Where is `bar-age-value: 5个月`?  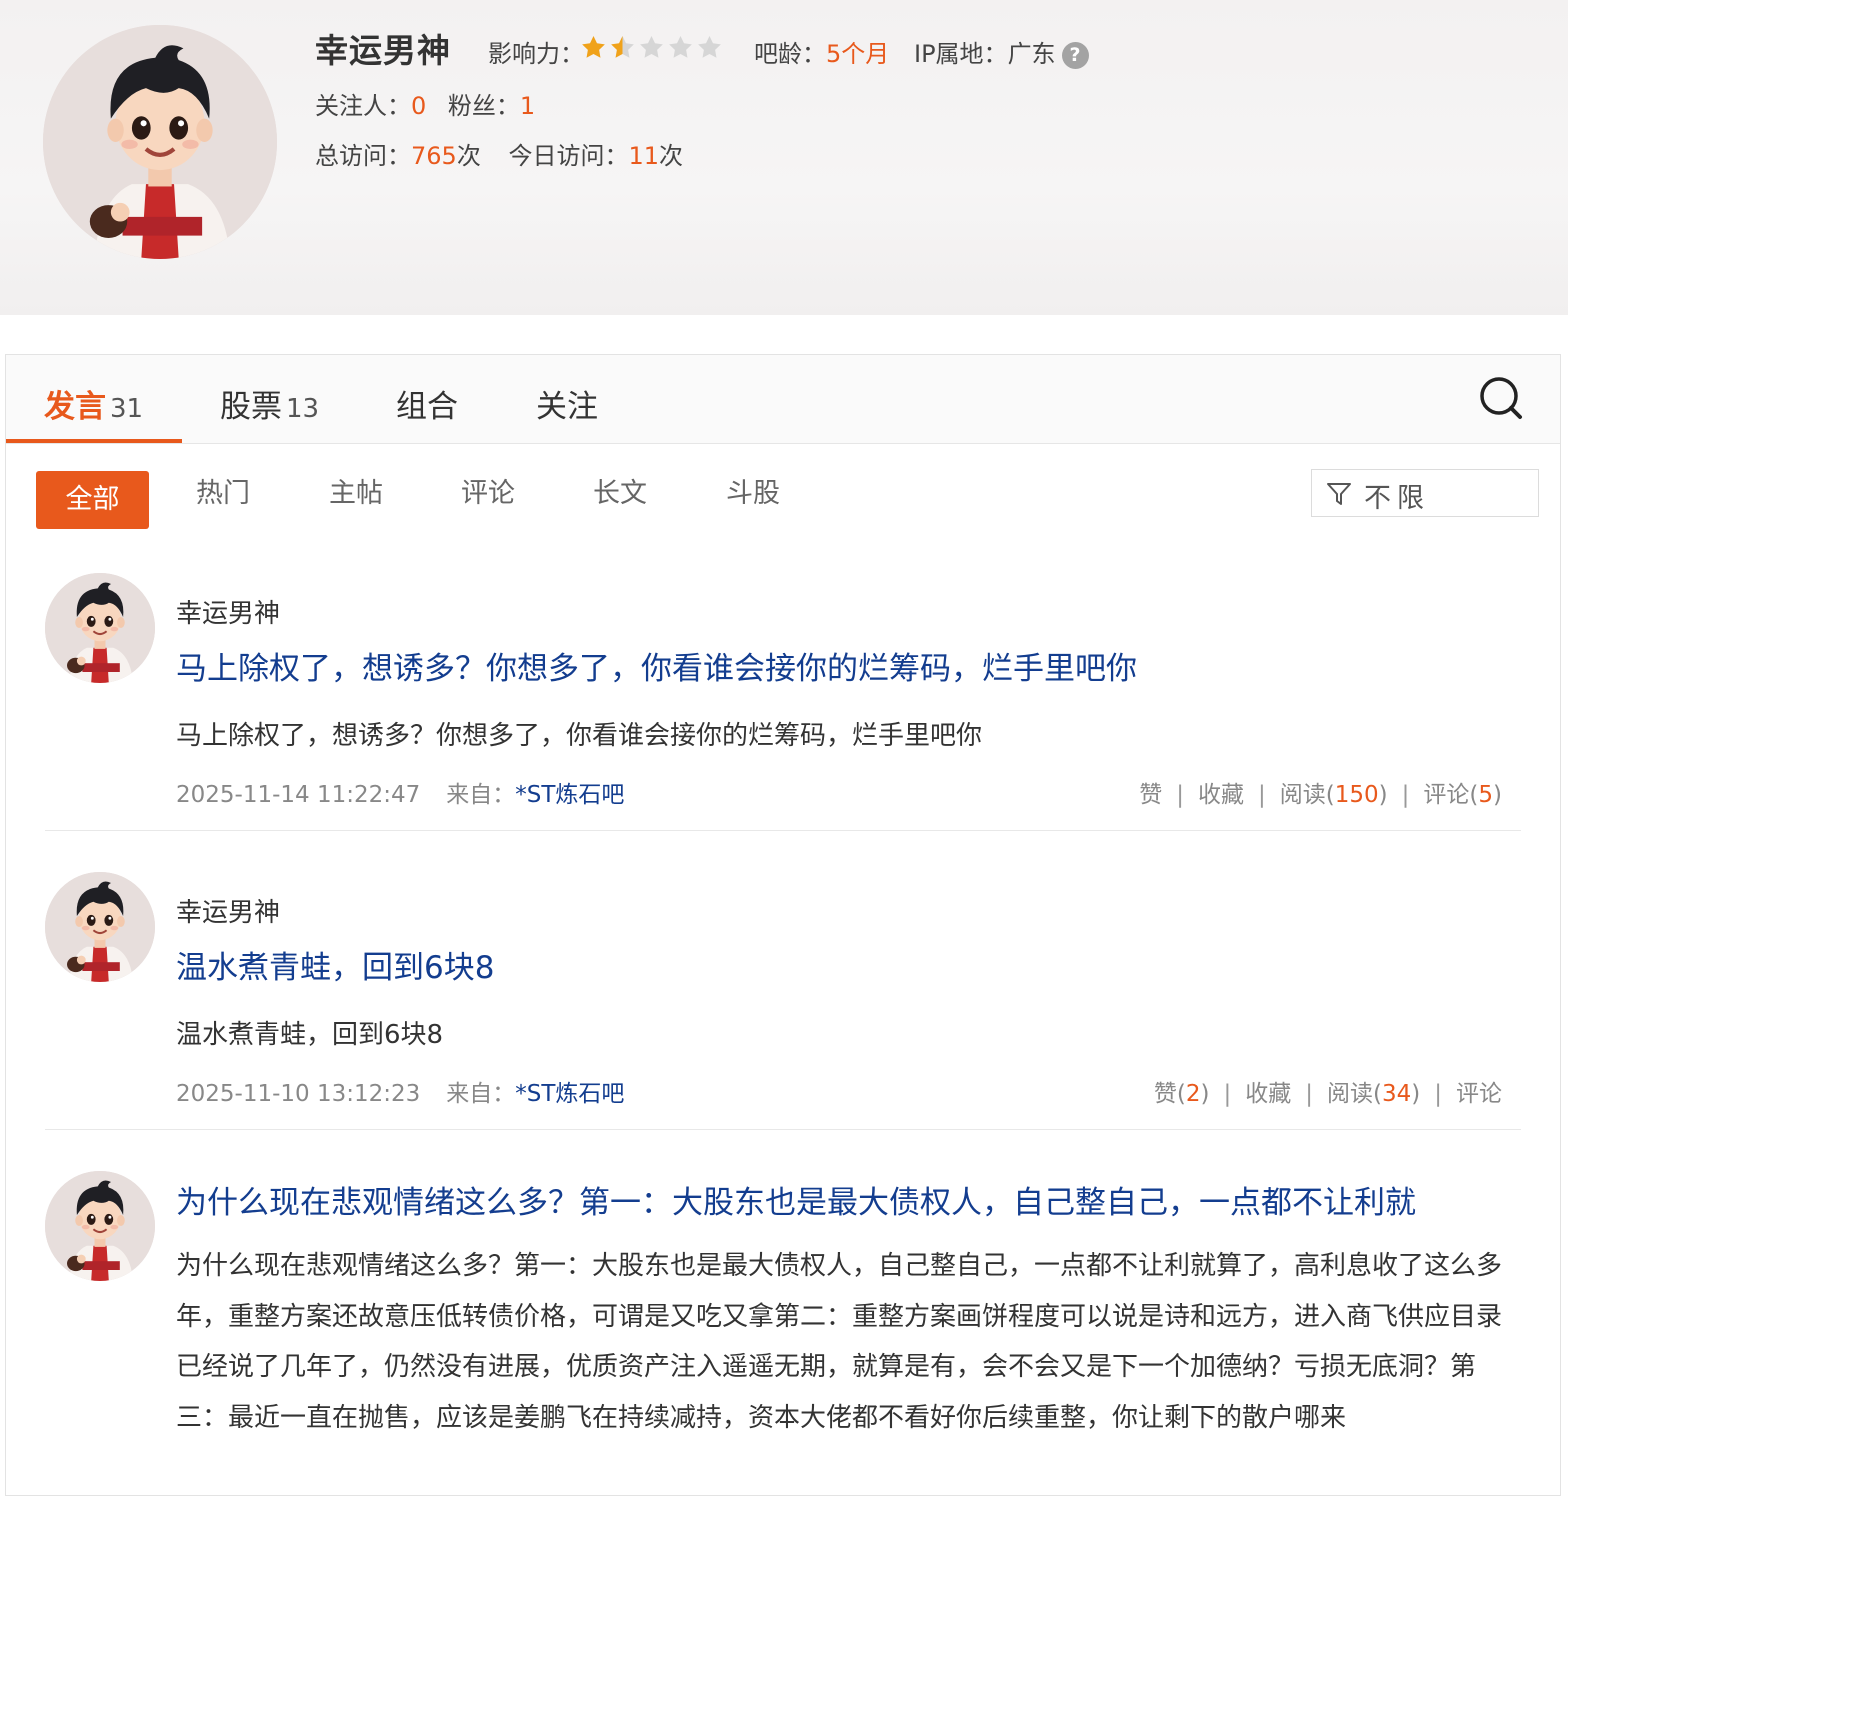
bar-age-value: 5个月 is located at coordinates (858, 54).